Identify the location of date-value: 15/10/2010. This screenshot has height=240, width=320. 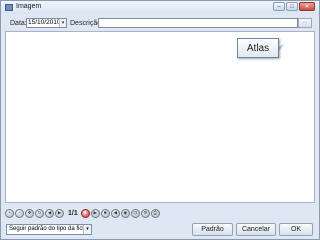
(44, 22).